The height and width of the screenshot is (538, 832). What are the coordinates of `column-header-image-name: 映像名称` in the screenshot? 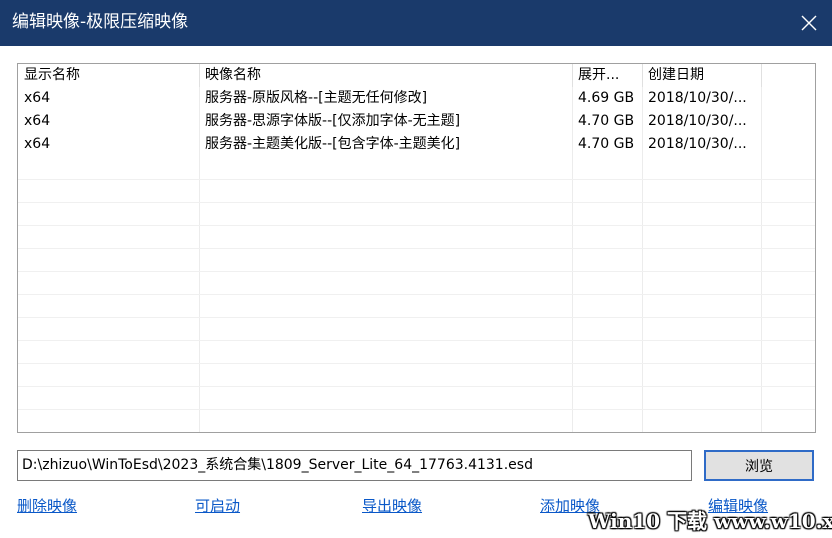 It's located at (385, 75).